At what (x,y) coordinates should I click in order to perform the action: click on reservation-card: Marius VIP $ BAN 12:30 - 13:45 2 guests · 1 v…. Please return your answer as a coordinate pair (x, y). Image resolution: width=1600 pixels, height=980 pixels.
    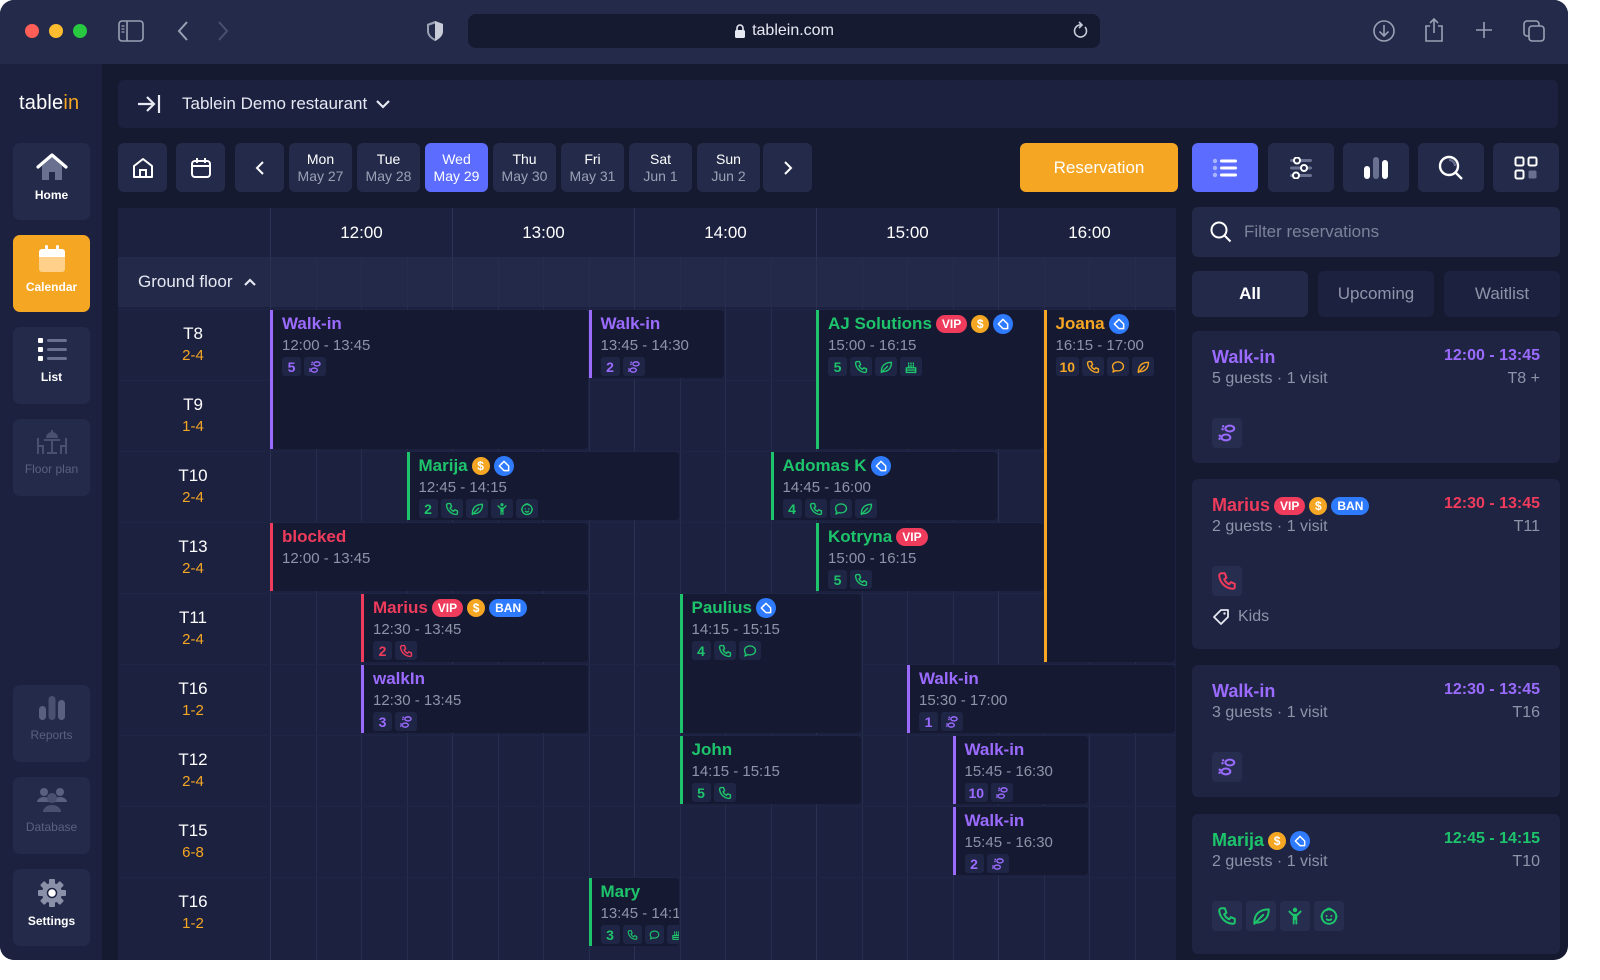
    Looking at the image, I should click on (1376, 564).